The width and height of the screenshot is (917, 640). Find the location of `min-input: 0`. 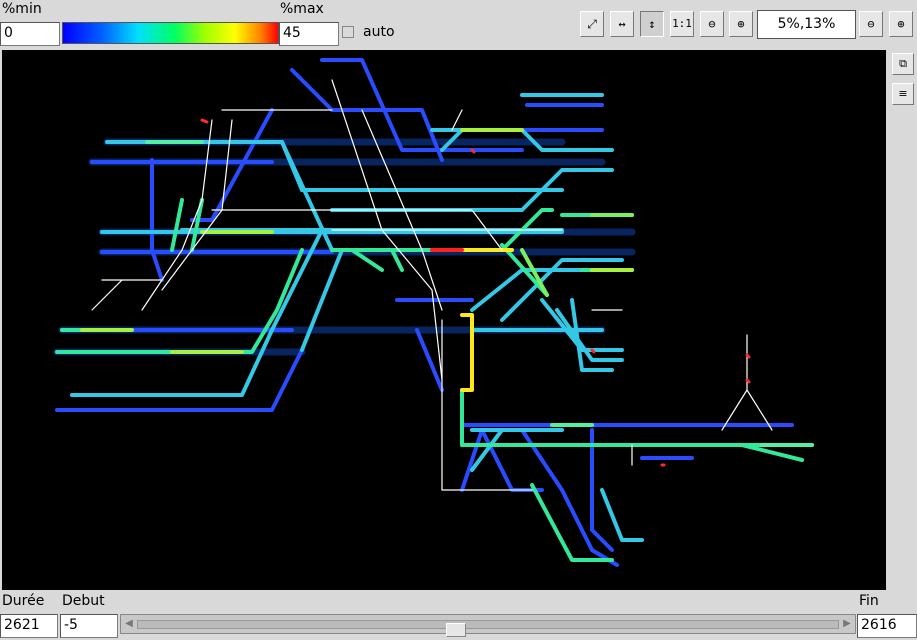

min-input: 0 is located at coordinates (30, 34).